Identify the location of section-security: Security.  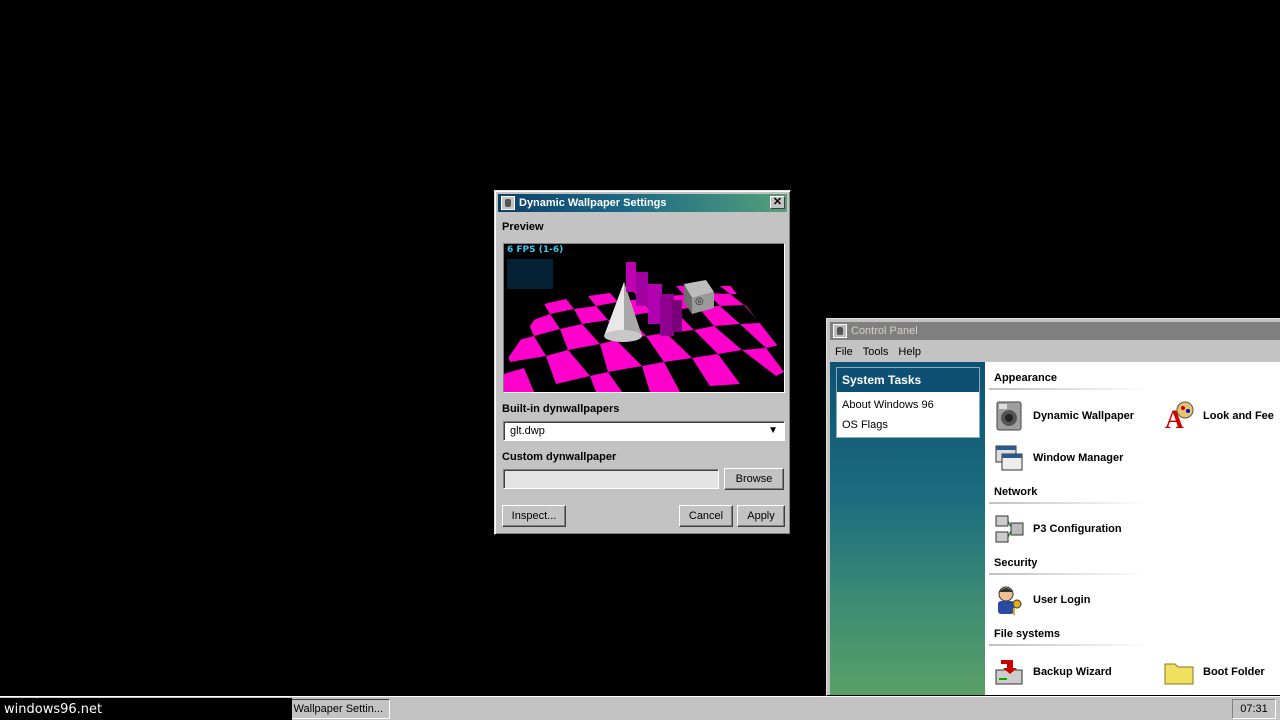
(1016, 563).